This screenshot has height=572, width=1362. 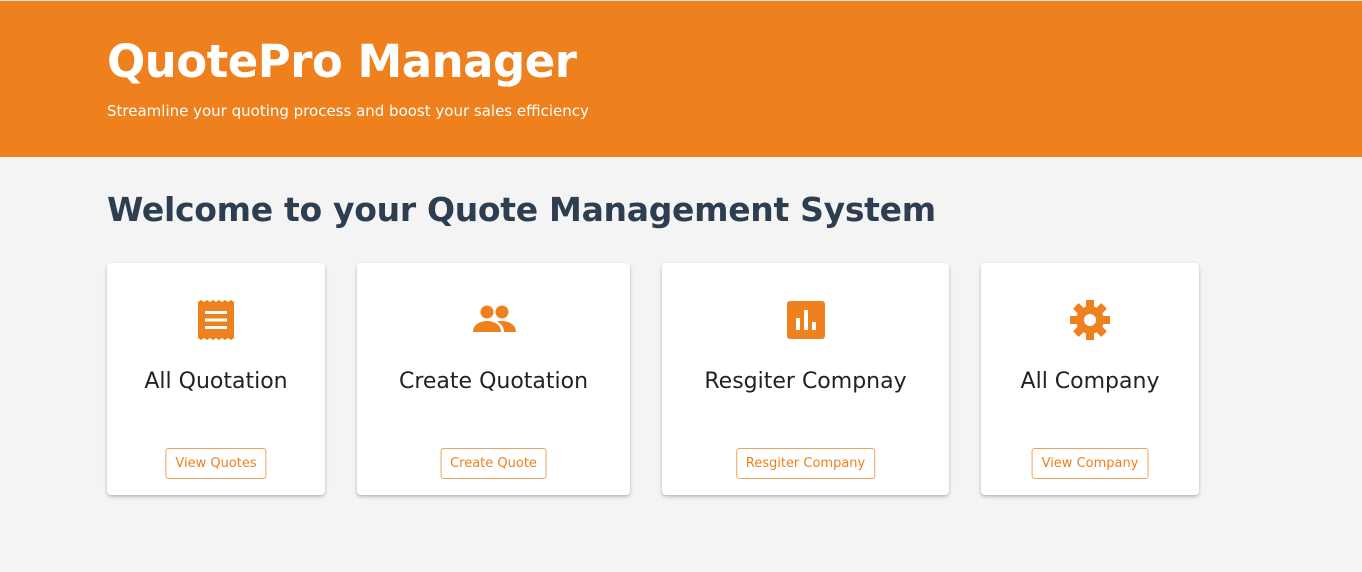 What do you see at coordinates (806, 320) in the screenshot?
I see `bar-chart-icon` at bounding box center [806, 320].